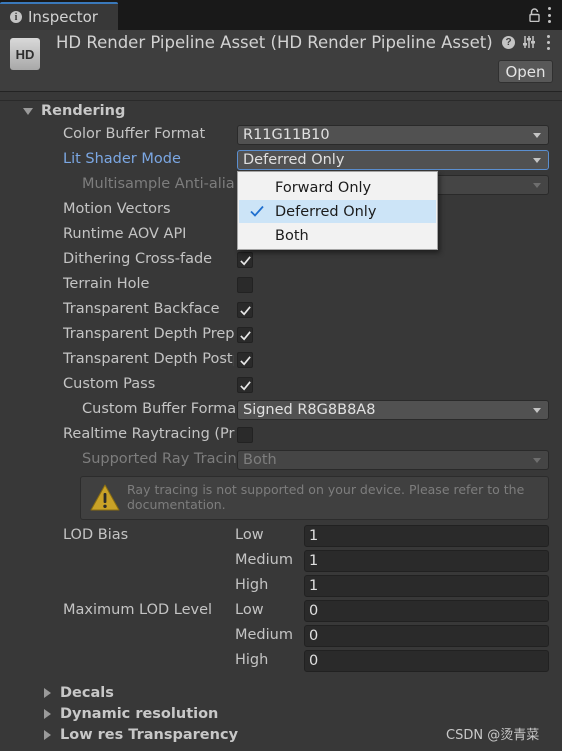 The height and width of the screenshot is (751, 562). I want to click on rendering-foldout-label: Rendering, so click(83, 111).